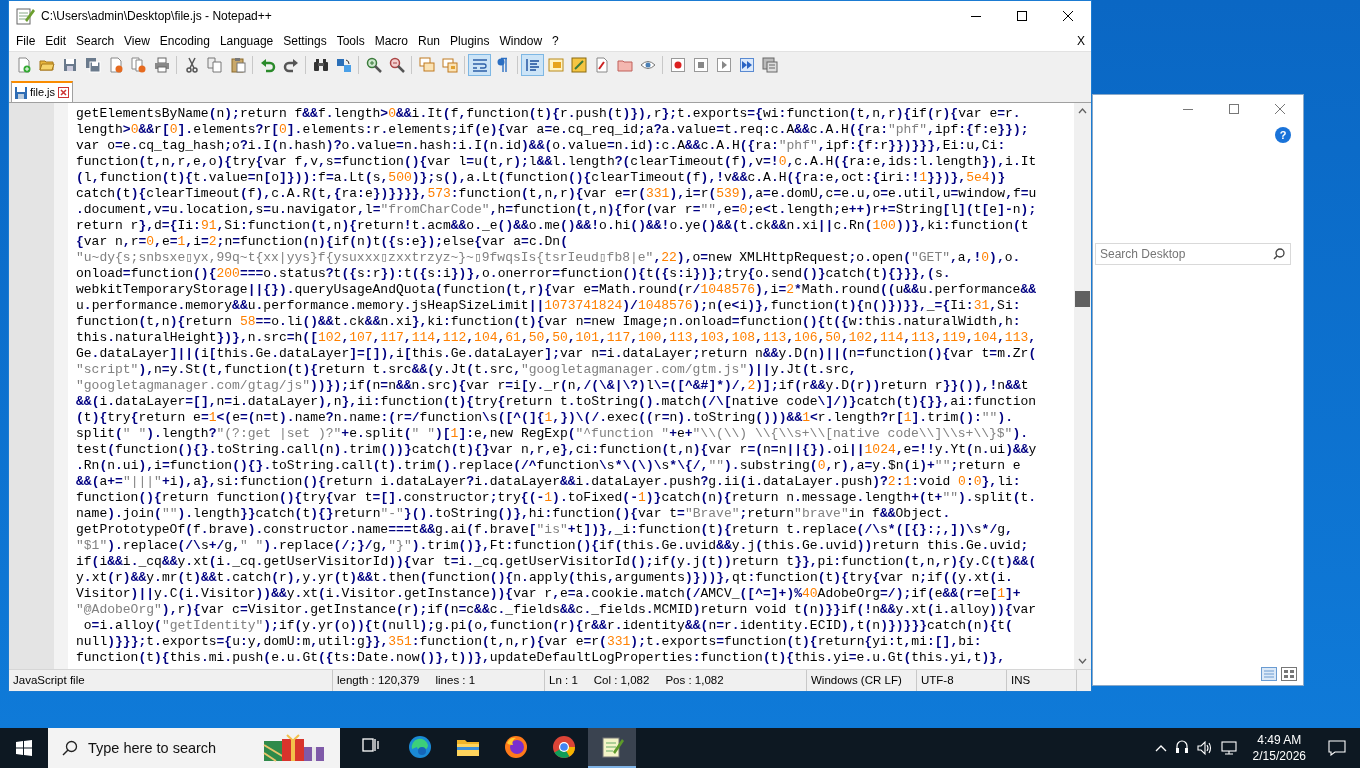 Image resolution: width=1360 pixels, height=768 pixels. What do you see at coordinates (529, 642) in the screenshot?
I see `code-line: null)}}};t.exports={u:y,domU:m,util:g}},351:function(t,n,r){var e=r(331);t.exports=function(t){return{yi:t,mi:[],bi:` at bounding box center [529, 642].